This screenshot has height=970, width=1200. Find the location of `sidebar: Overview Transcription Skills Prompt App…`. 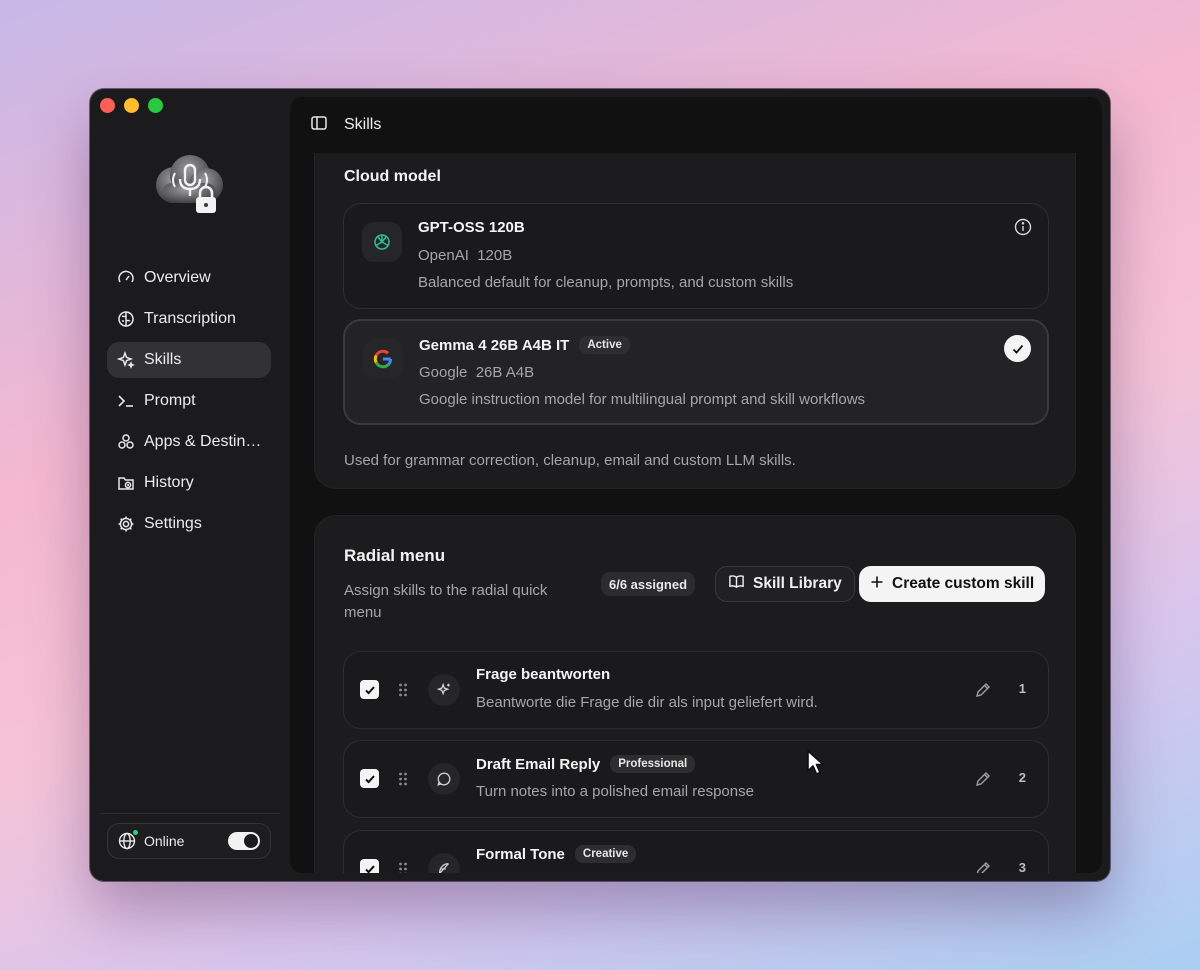

sidebar: Overview Transcription Skills Prompt App… is located at coordinates (190, 485).